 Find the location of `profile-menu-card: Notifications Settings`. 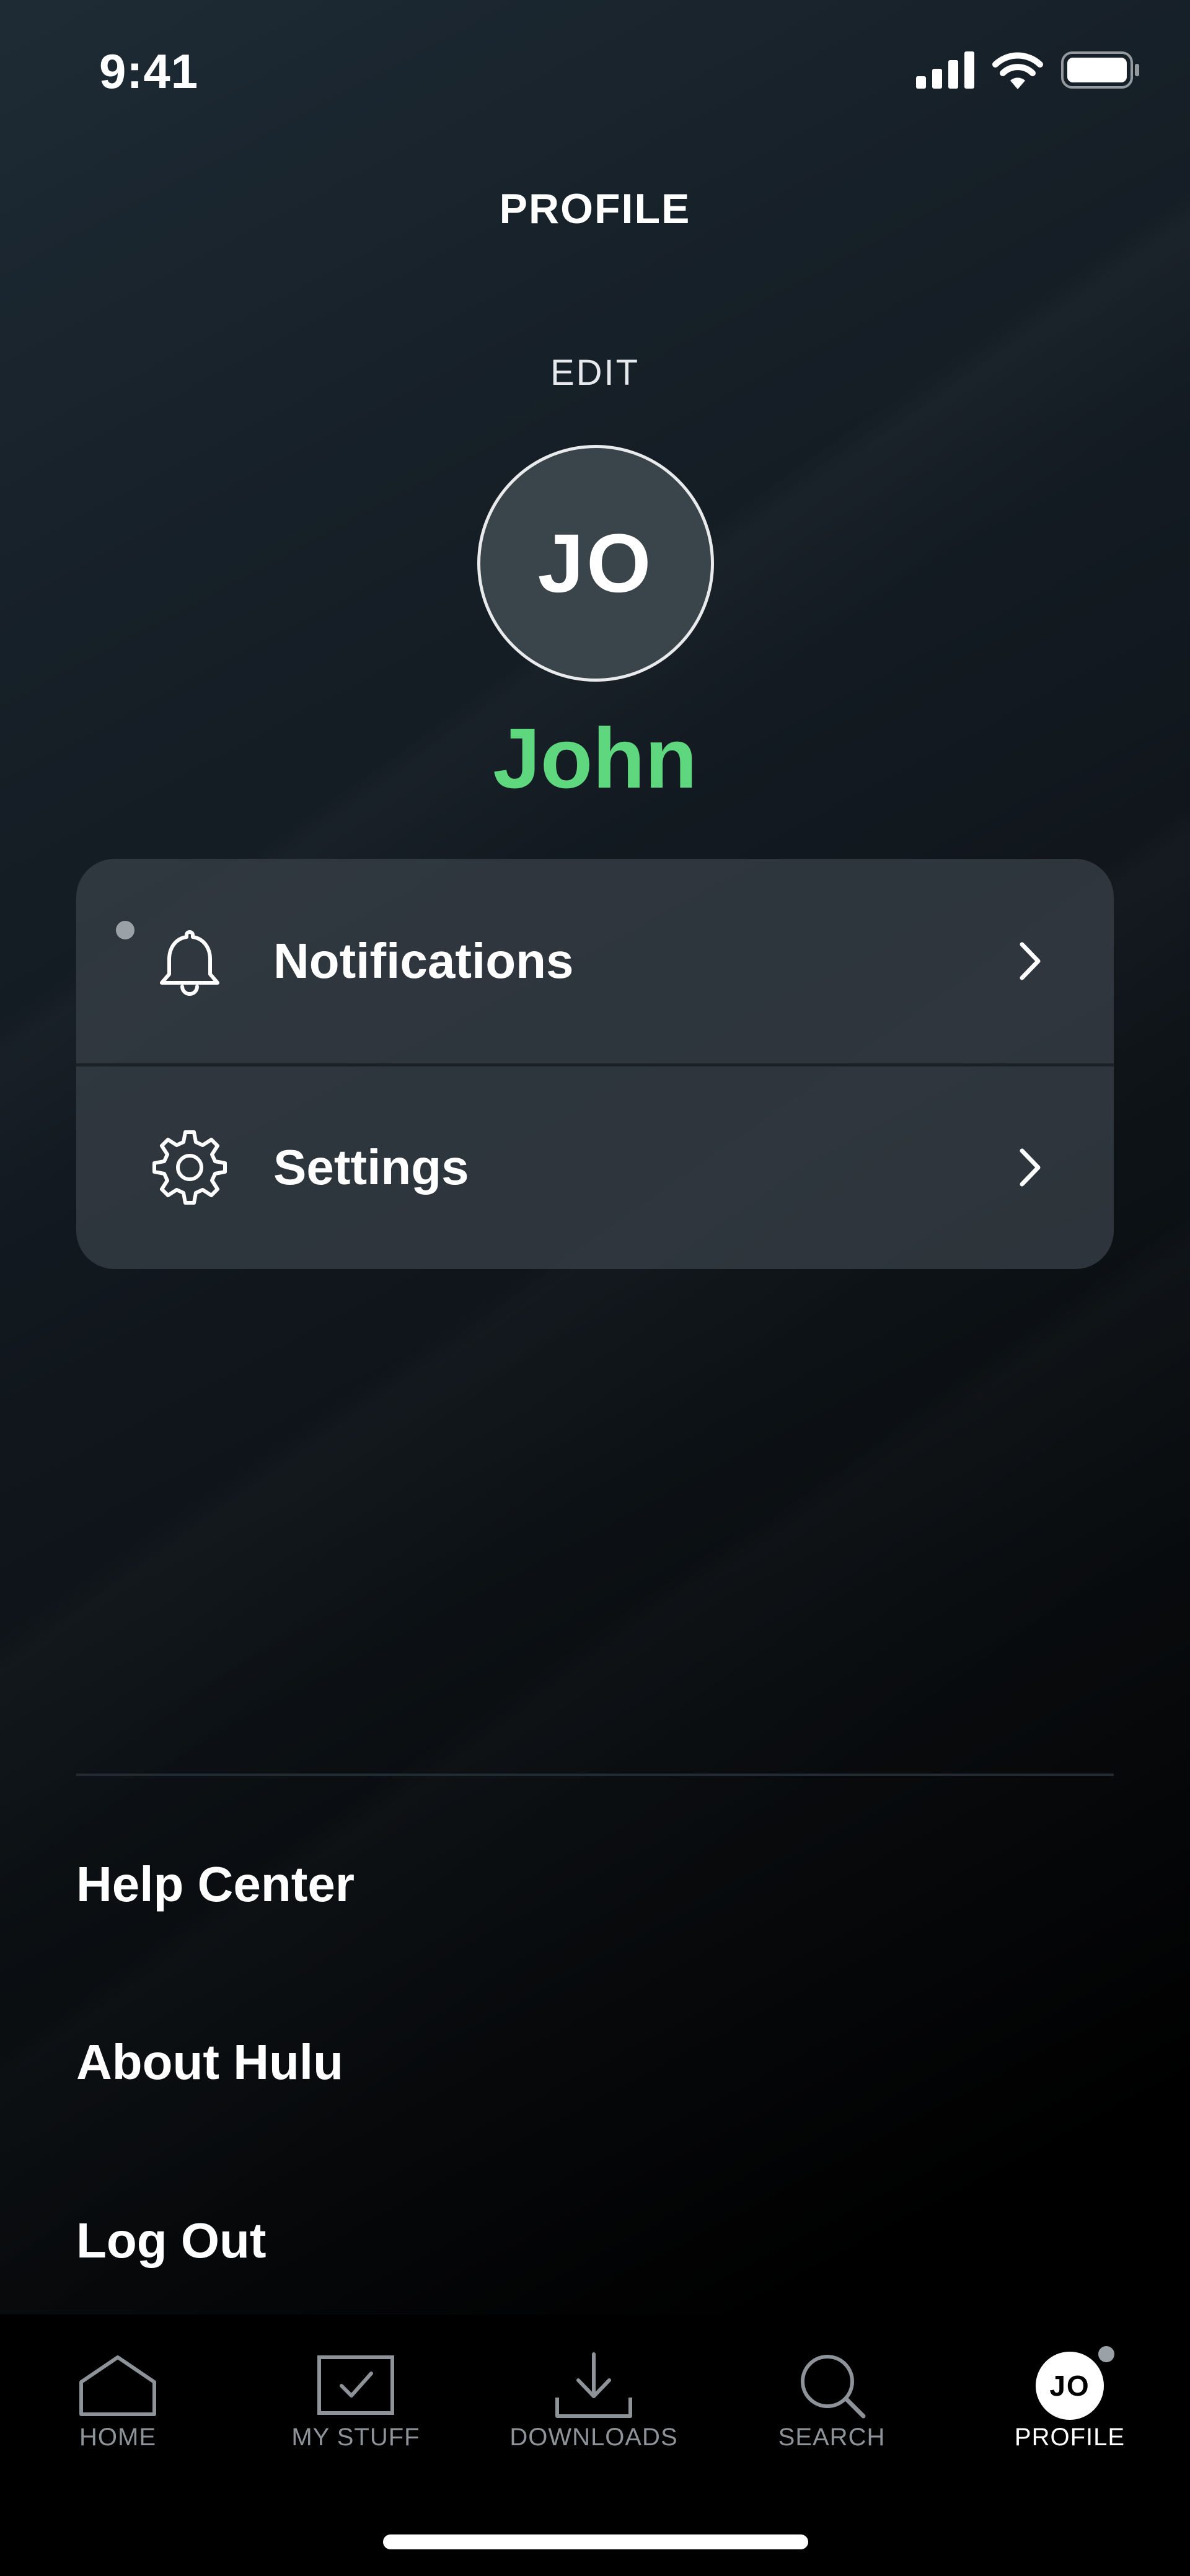

profile-menu-card: Notifications Settings is located at coordinates (595, 1064).